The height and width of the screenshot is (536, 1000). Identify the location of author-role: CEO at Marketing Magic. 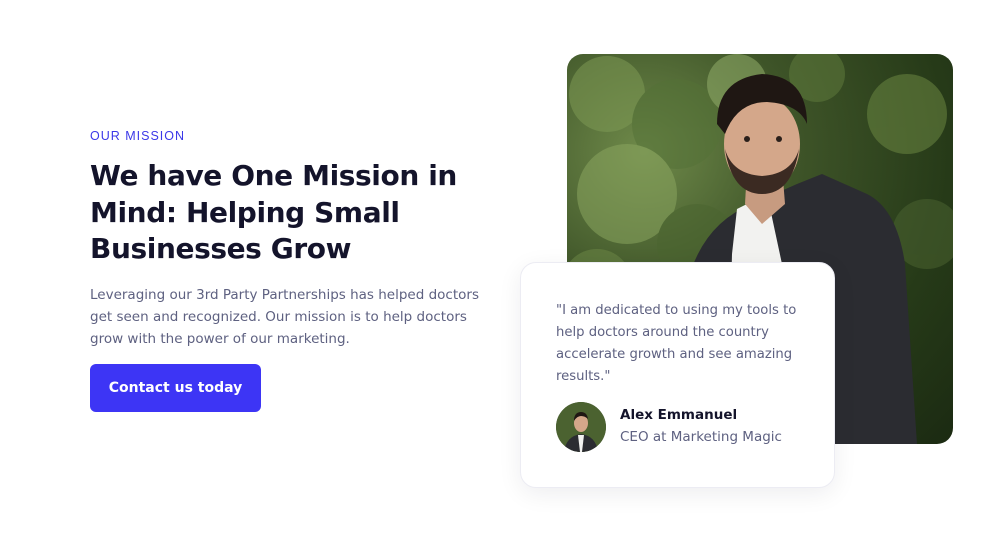
(701, 437).